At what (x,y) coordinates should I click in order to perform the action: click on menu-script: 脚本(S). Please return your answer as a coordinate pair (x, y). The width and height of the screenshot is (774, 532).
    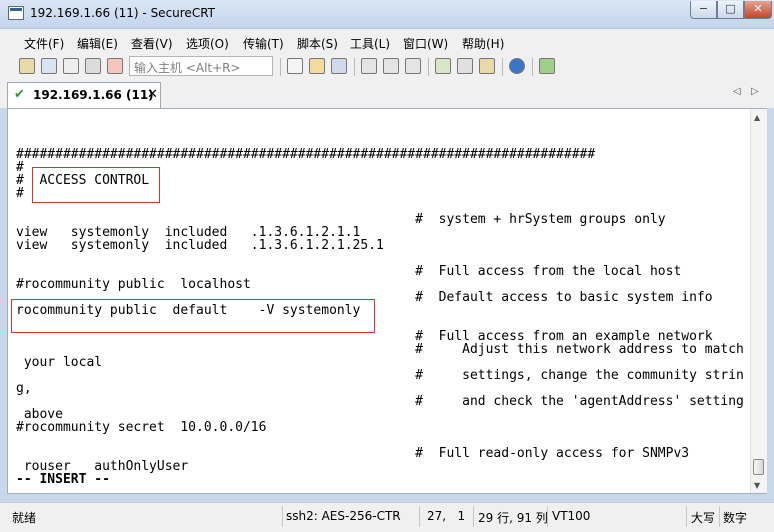
    Looking at the image, I should click on (317, 43).